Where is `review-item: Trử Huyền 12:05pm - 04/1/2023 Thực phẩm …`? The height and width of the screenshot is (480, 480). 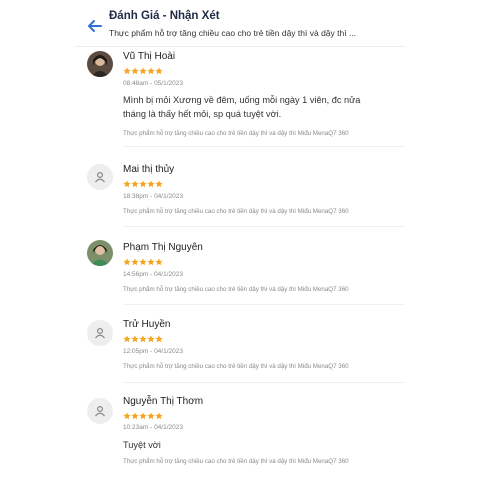 review-item: Trử Huyền 12:05pm - 04/1/2023 Thực phẩm … is located at coordinates (240, 351).